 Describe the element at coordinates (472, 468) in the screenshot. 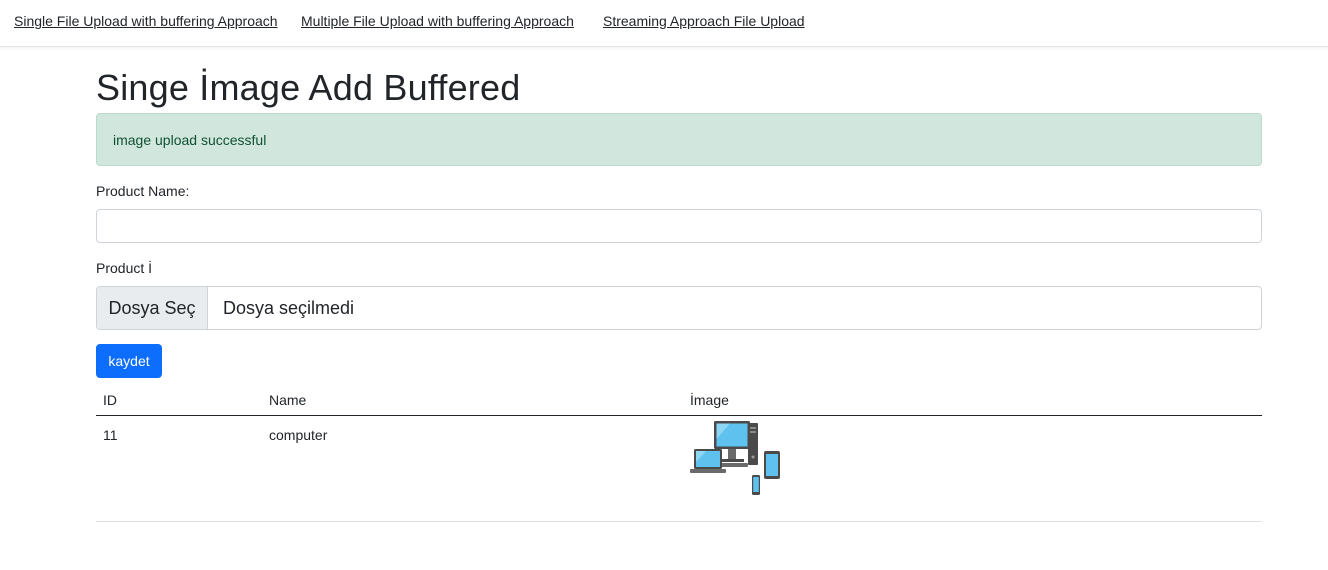

I see `cell-name: computer` at that location.